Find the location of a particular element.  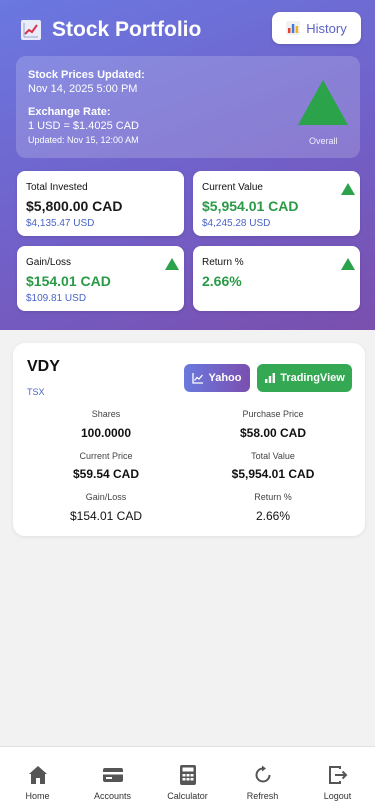

credit-card-icon is located at coordinates (112, 775).